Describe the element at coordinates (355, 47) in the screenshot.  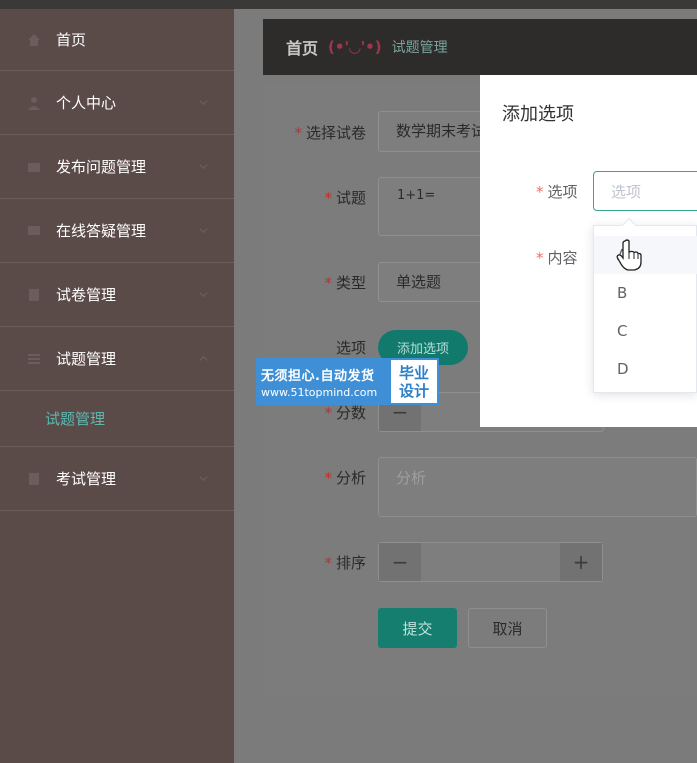
I see `breadcrumb-emoticon: (•'◡'•)` at that location.